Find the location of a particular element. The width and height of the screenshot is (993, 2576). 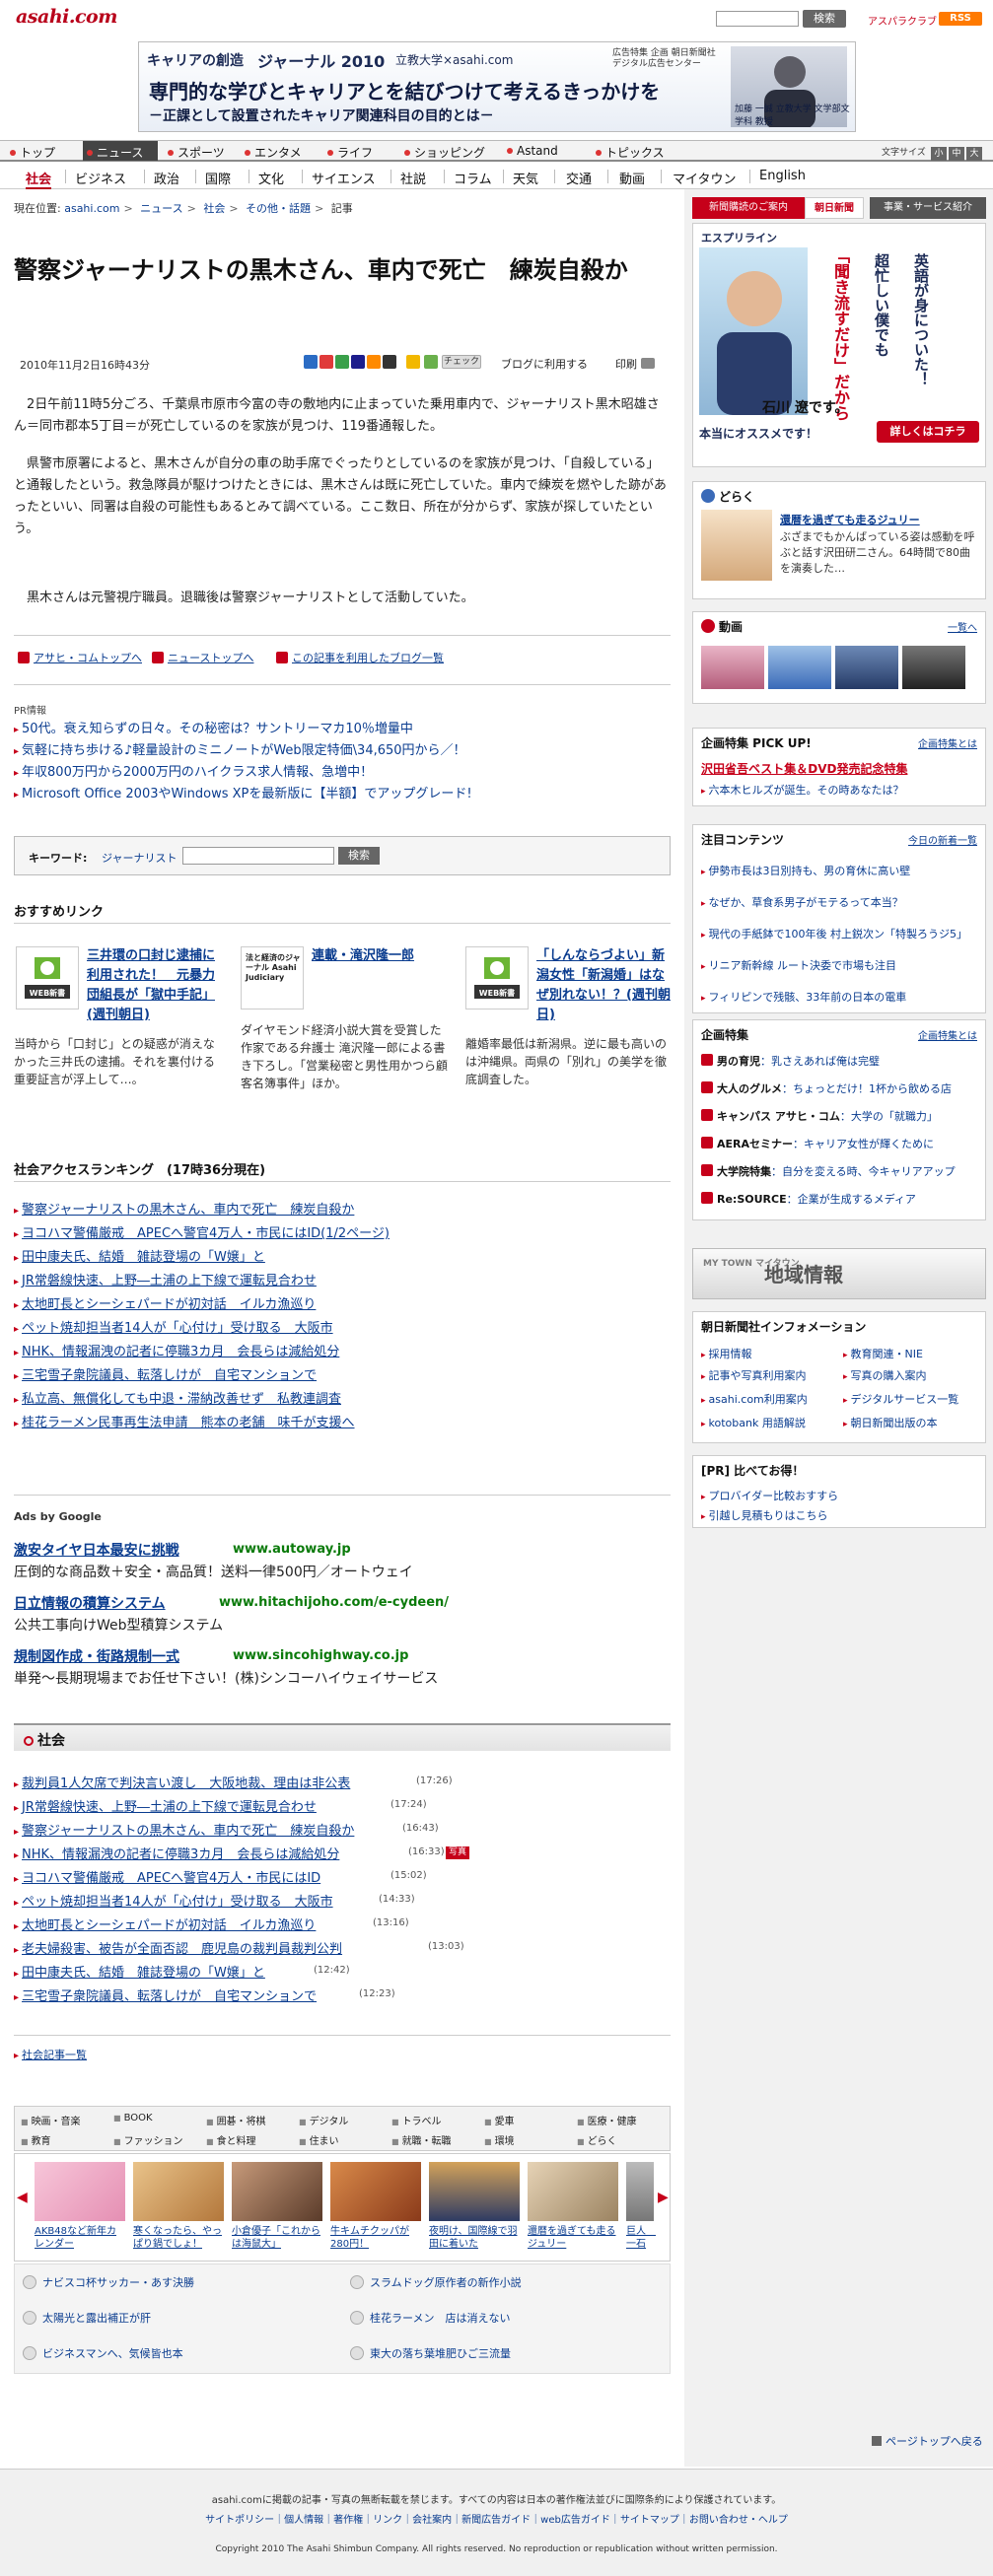

link-asahi-top: アサヒ・コムトップへ is located at coordinates (80, 657).